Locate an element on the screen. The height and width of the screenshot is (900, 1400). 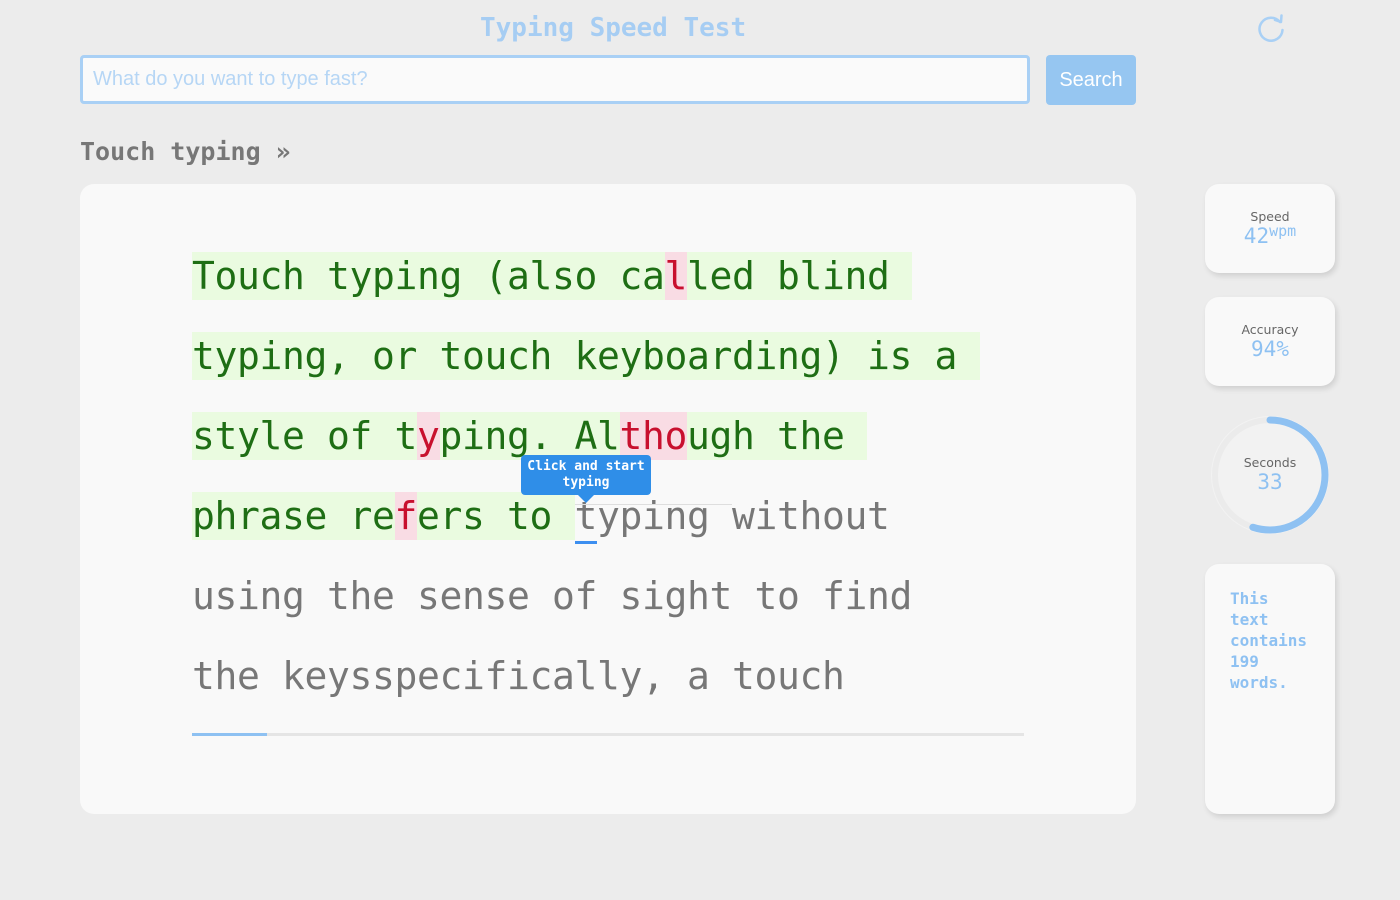
word-count-info: This text contains 199 words. is located at coordinates (1269, 640).